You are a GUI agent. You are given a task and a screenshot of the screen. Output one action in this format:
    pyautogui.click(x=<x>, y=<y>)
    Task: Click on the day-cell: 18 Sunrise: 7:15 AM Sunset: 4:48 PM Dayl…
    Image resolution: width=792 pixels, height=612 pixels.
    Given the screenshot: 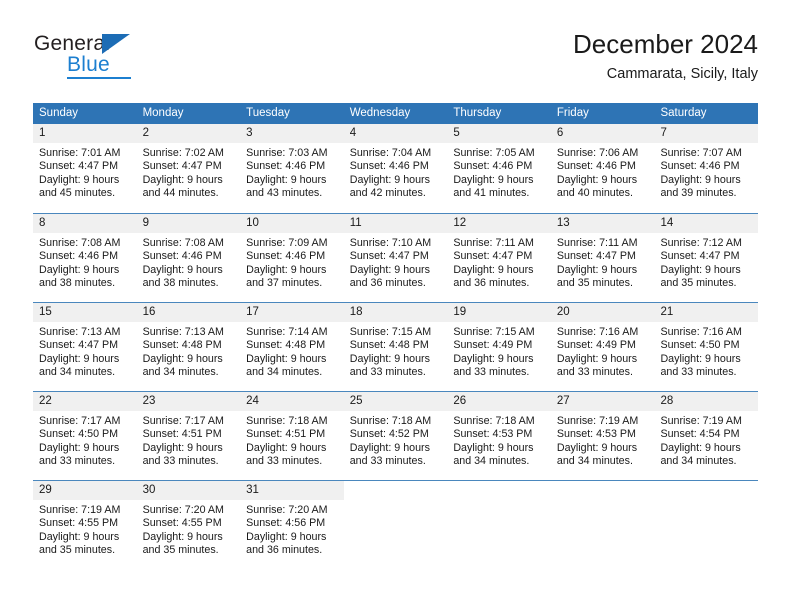 What is the action you would take?
    pyautogui.click(x=395, y=347)
    